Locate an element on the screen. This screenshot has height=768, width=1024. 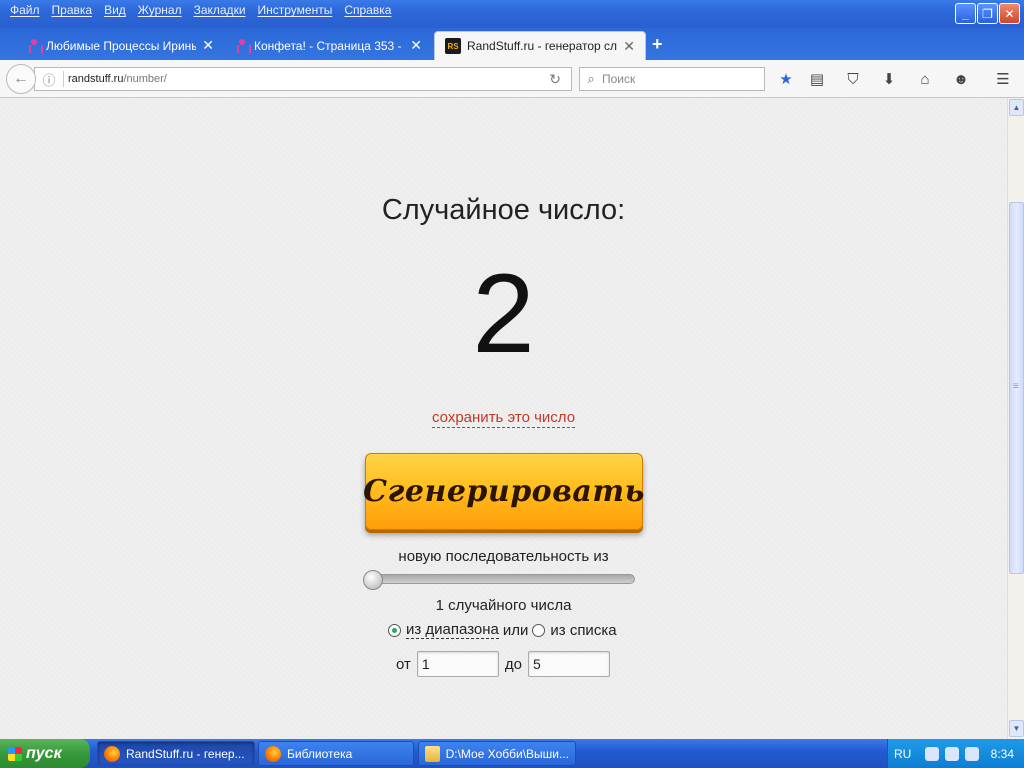
reload-icon: ↻ is located at coordinates (555, 79).